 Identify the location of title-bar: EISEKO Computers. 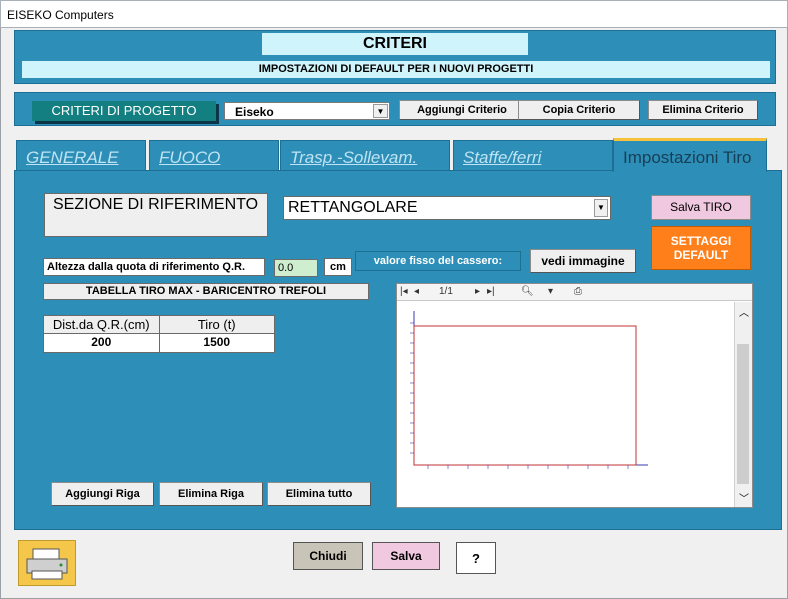
(394, 14).